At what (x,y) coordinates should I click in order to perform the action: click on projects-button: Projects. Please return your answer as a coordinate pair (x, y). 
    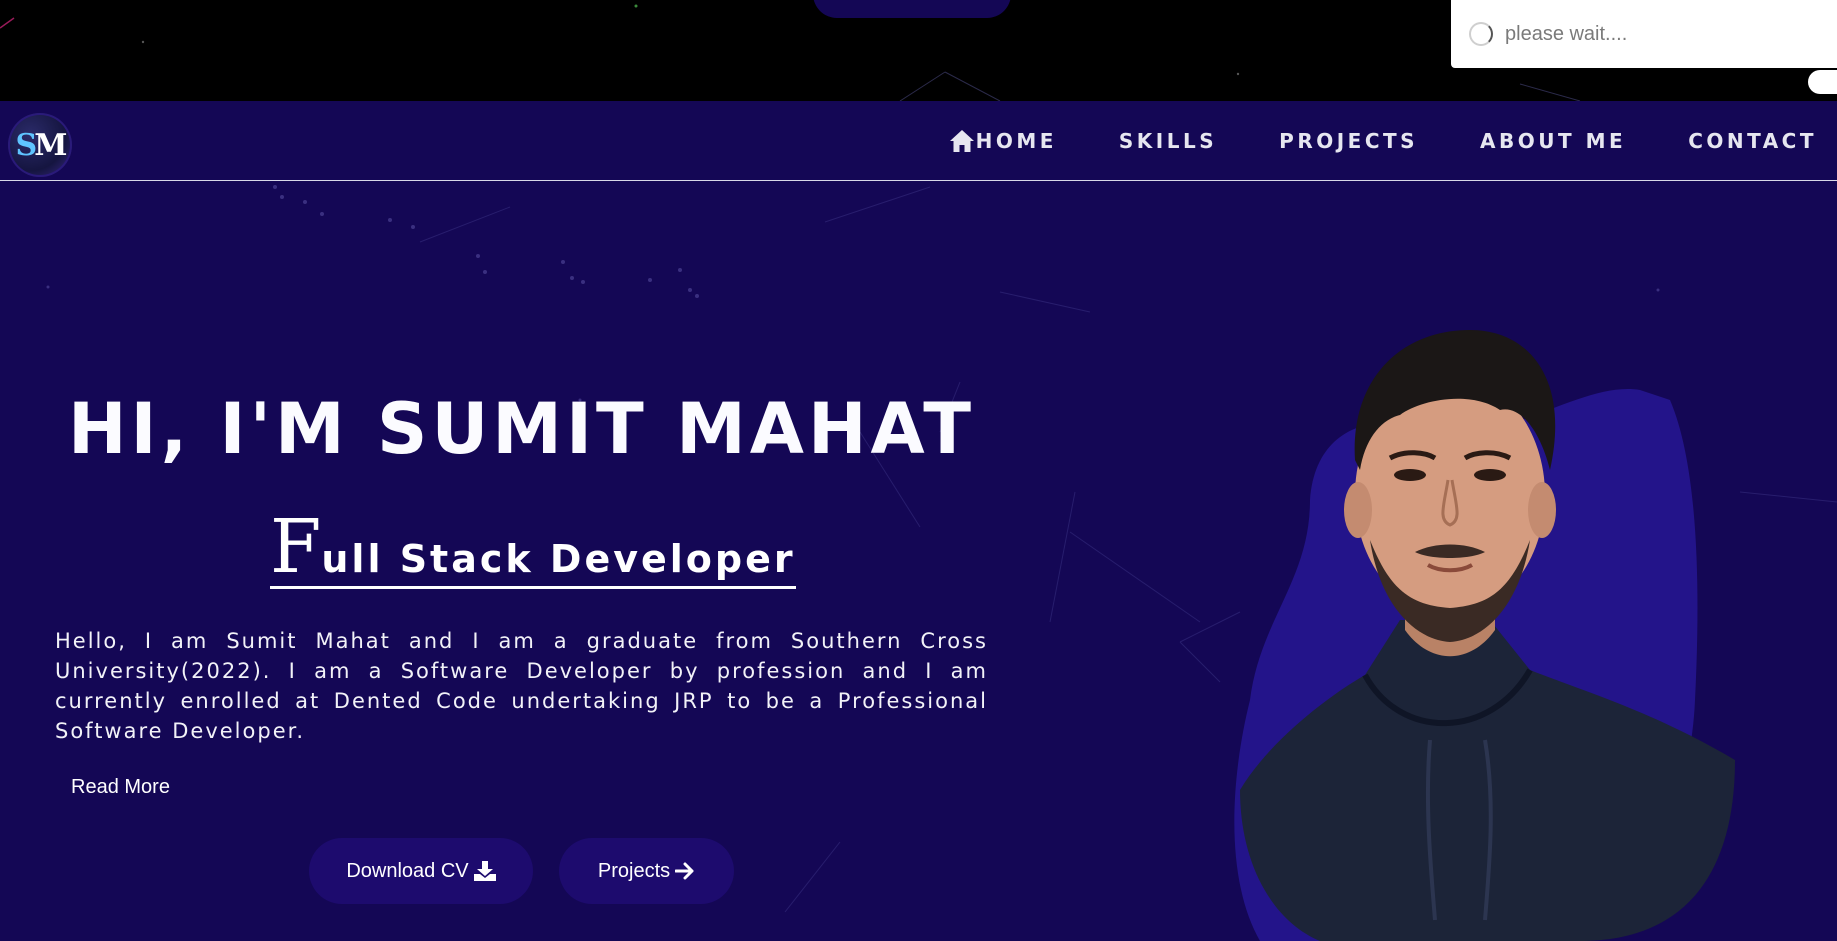
    Looking at the image, I should click on (646, 871).